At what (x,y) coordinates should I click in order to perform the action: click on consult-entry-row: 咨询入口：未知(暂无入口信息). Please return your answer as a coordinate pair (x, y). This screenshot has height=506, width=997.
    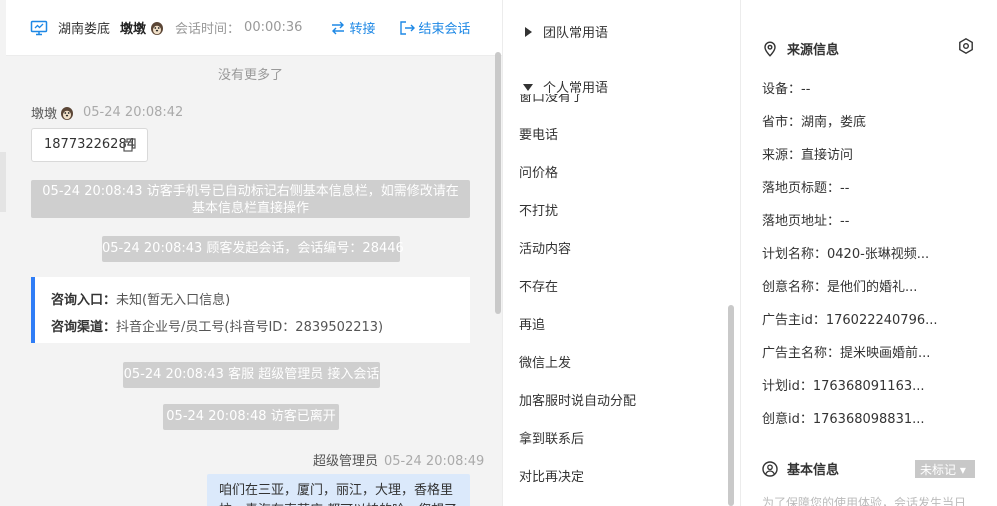
    Looking at the image, I should click on (260, 300).